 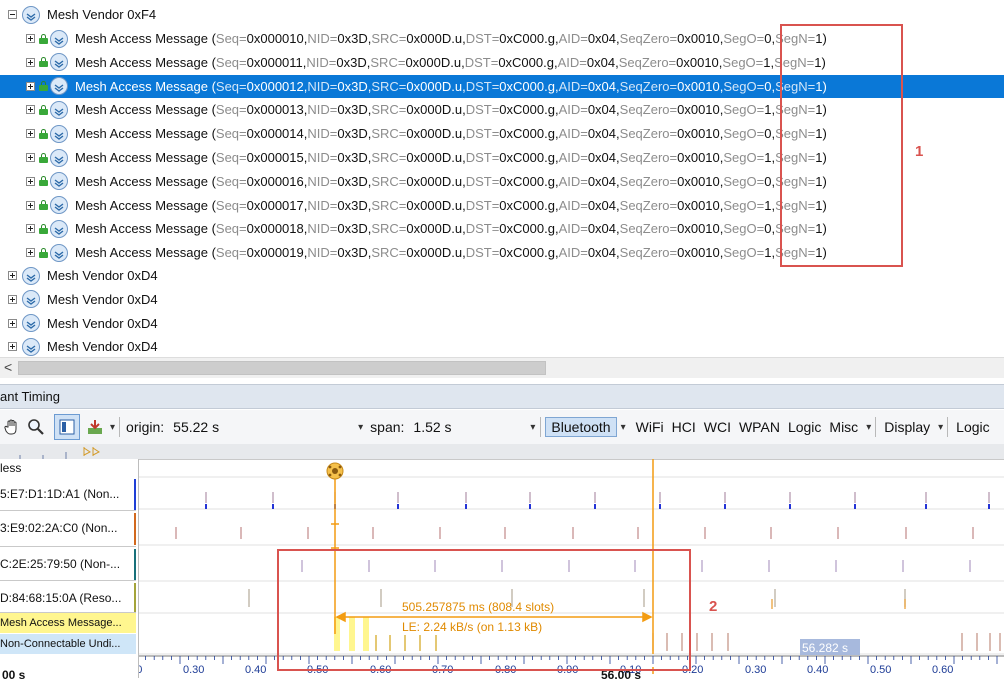 What do you see at coordinates (474, 427) in the screenshot?
I see `span-combobox: 1.52 s ▾` at bounding box center [474, 427].